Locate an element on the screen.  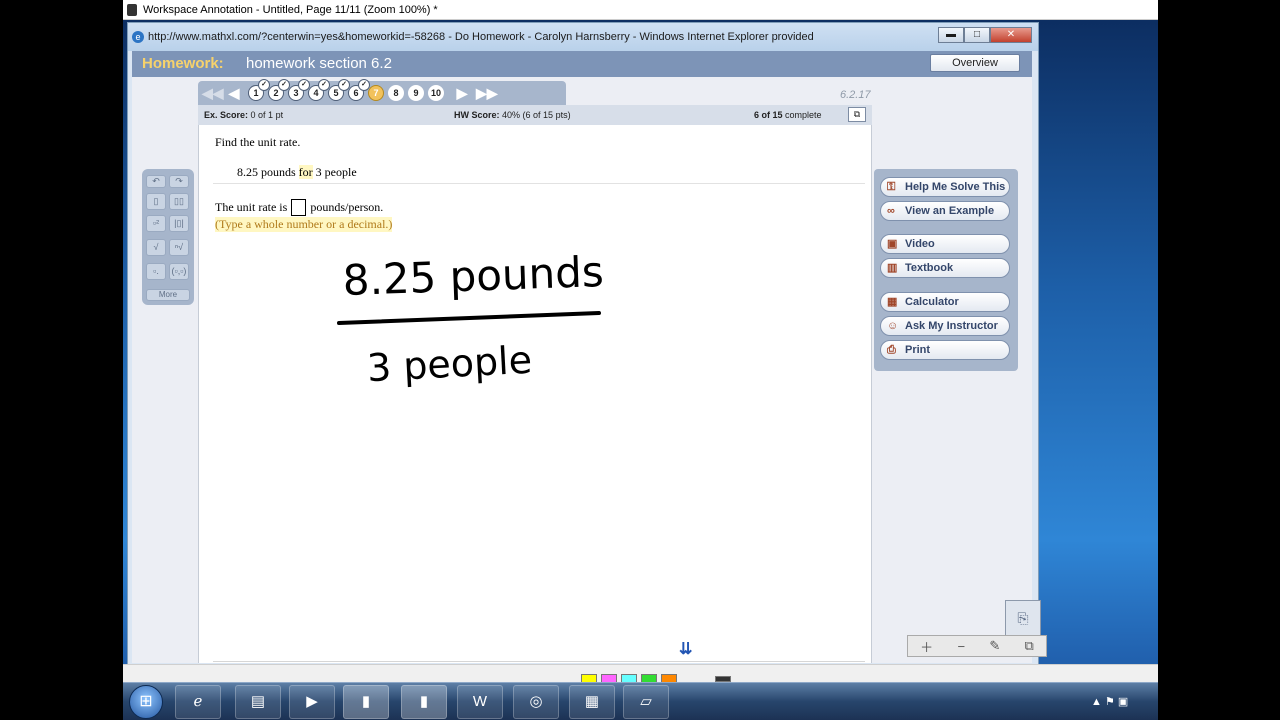
more-button: More is located at coordinates (168, 295).